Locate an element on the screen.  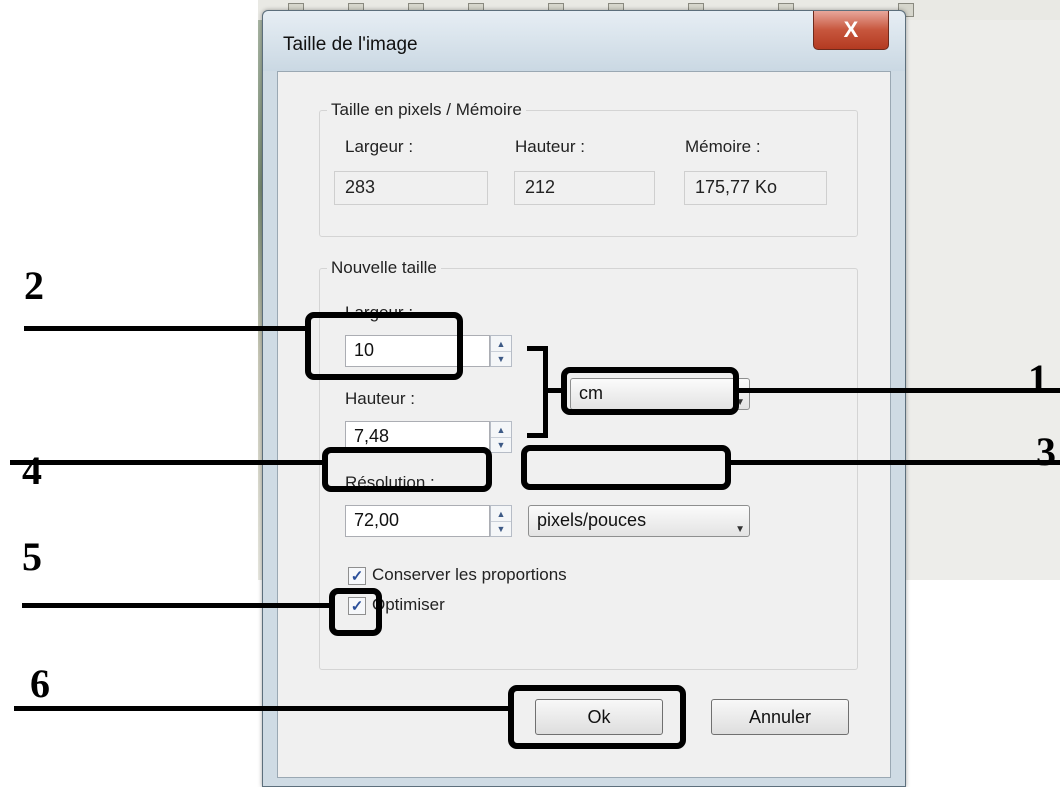
pixel-width-value: 283 is located at coordinates (411, 188).